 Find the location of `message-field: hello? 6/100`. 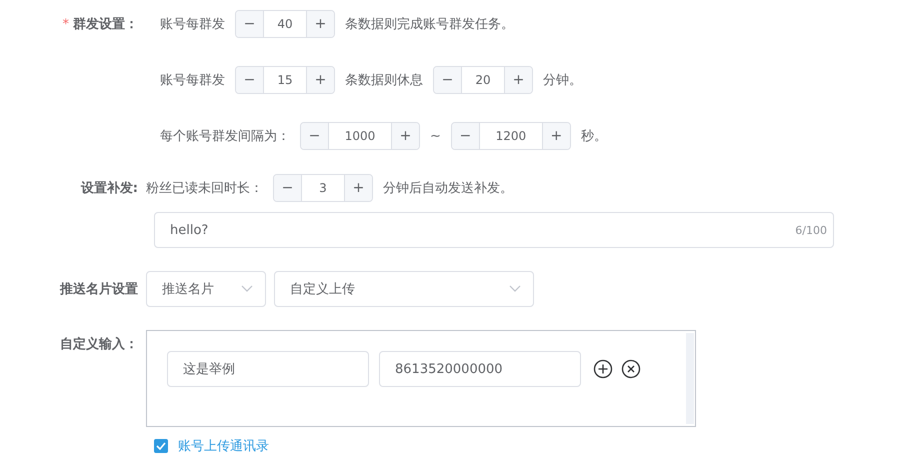

message-field: hello? 6/100 is located at coordinates (494, 230).